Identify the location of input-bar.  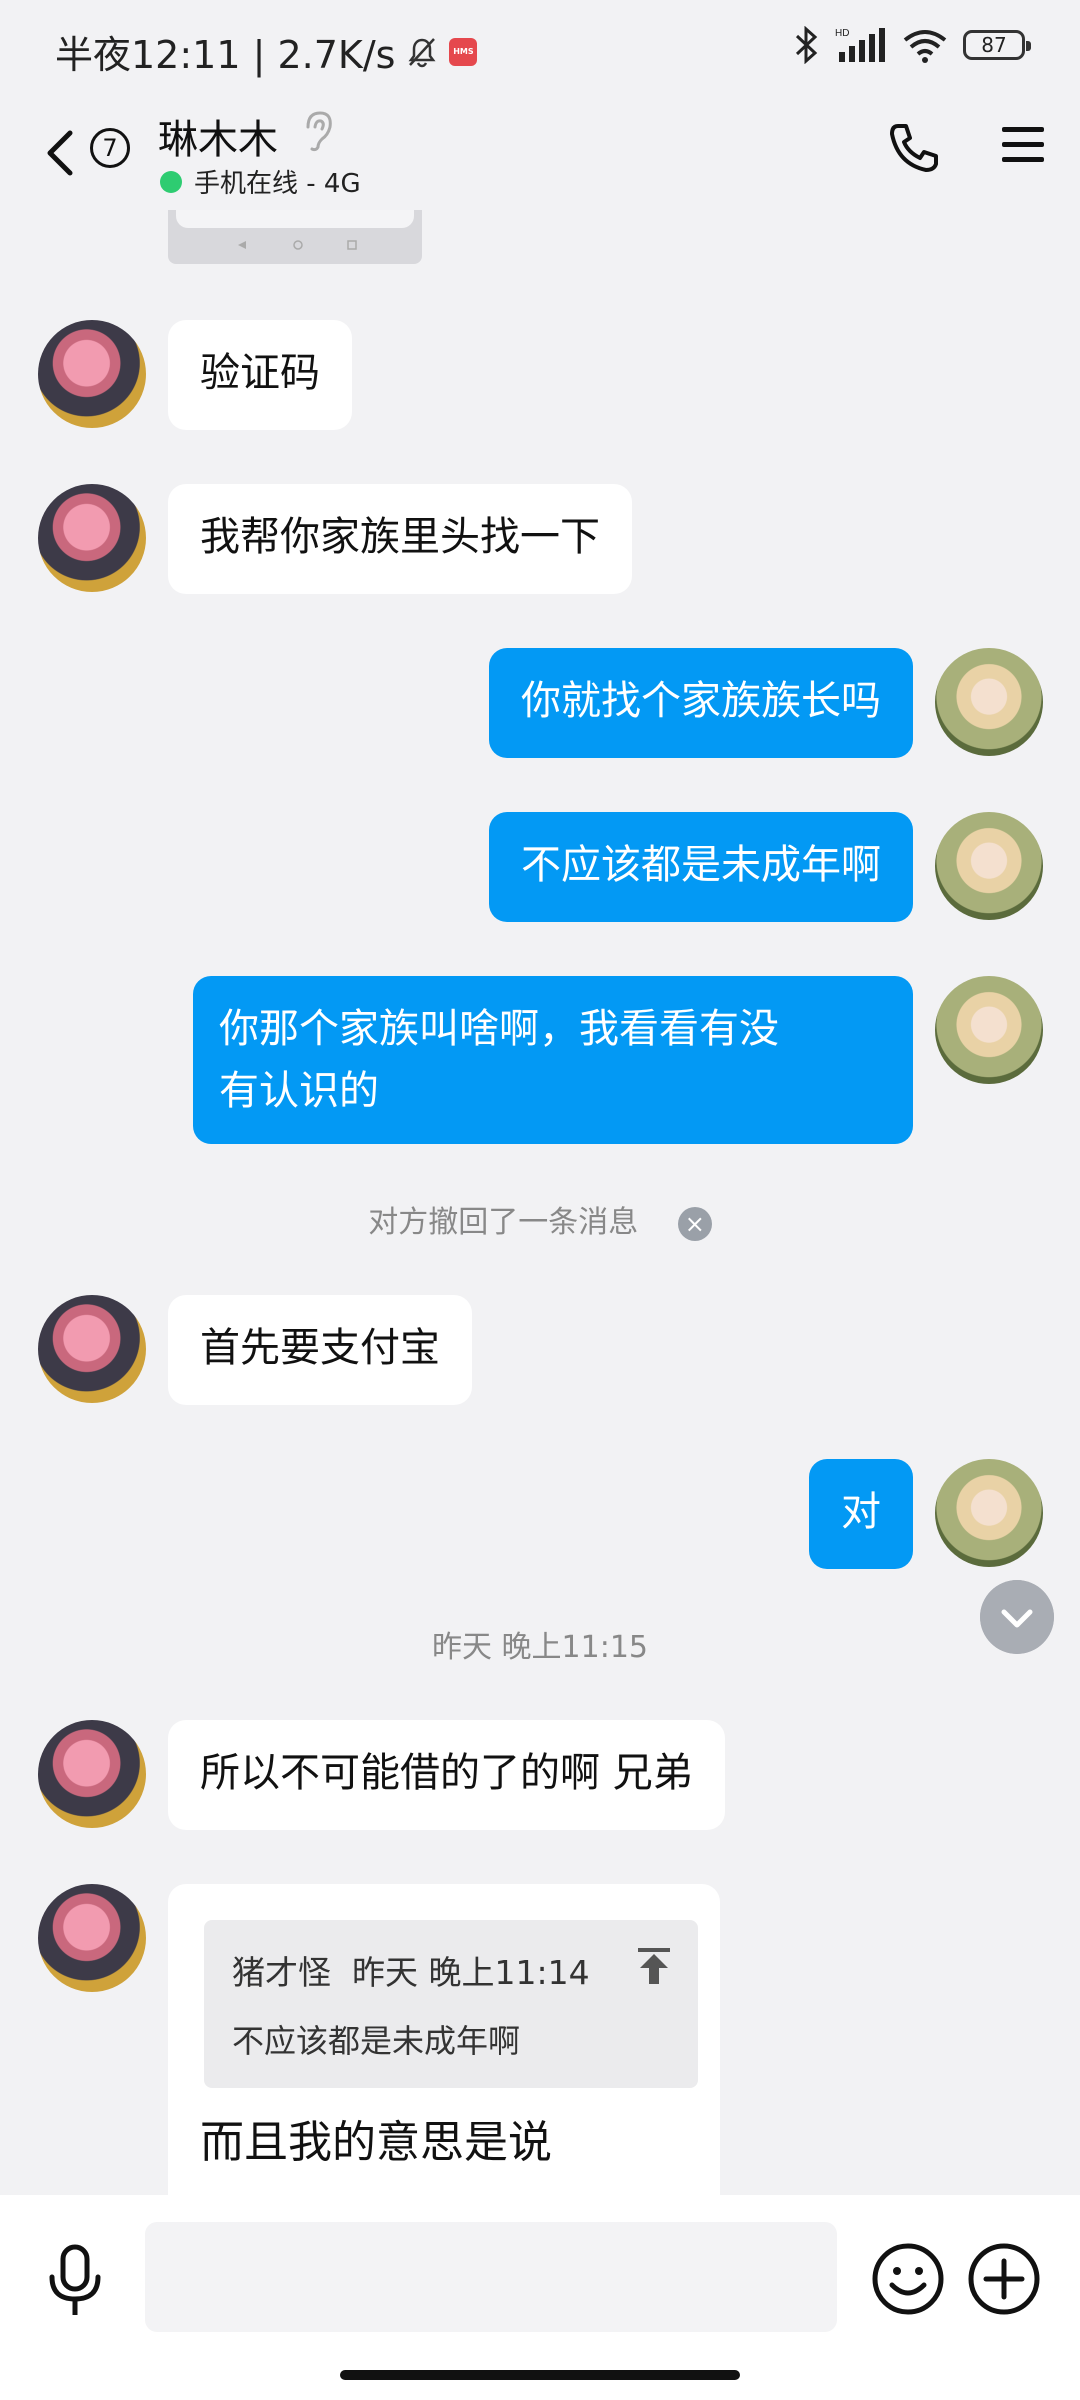
(540, 2297).